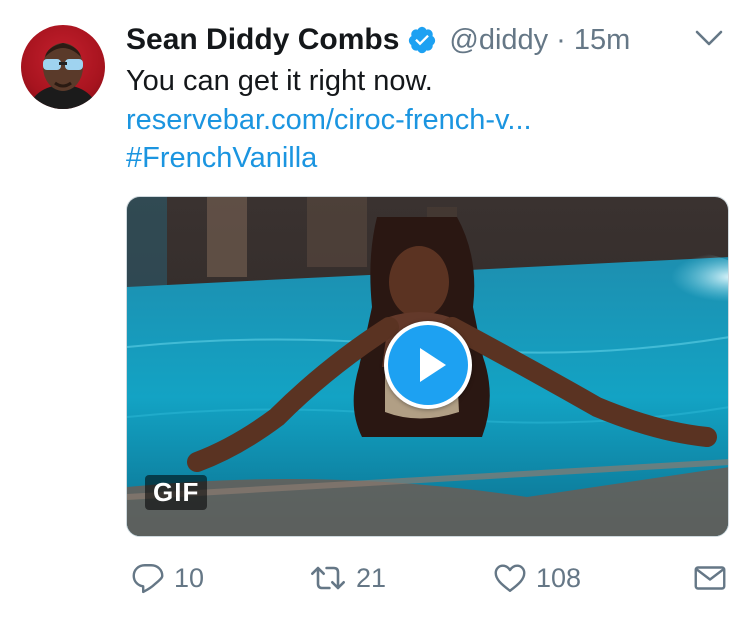  What do you see at coordinates (176, 492) in the screenshot?
I see `gif-badge: GIF` at bounding box center [176, 492].